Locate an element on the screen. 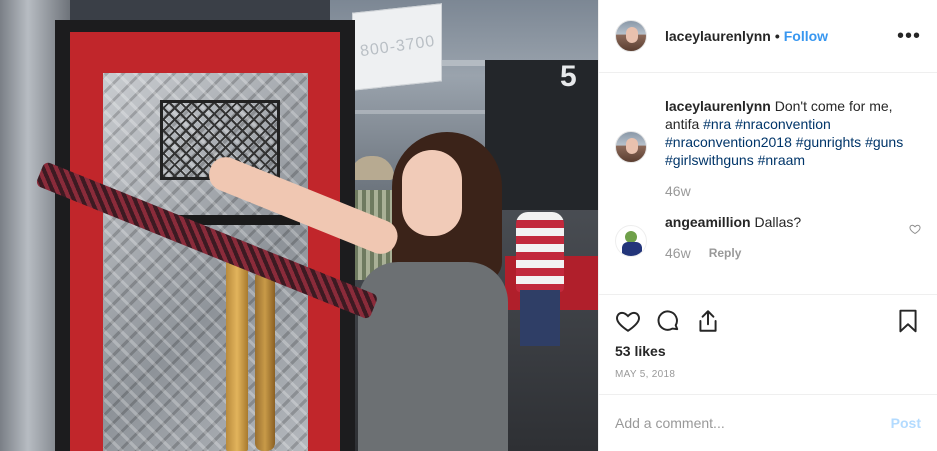 This screenshot has width=937, height=451. commenter-avatar is located at coordinates (631, 241).